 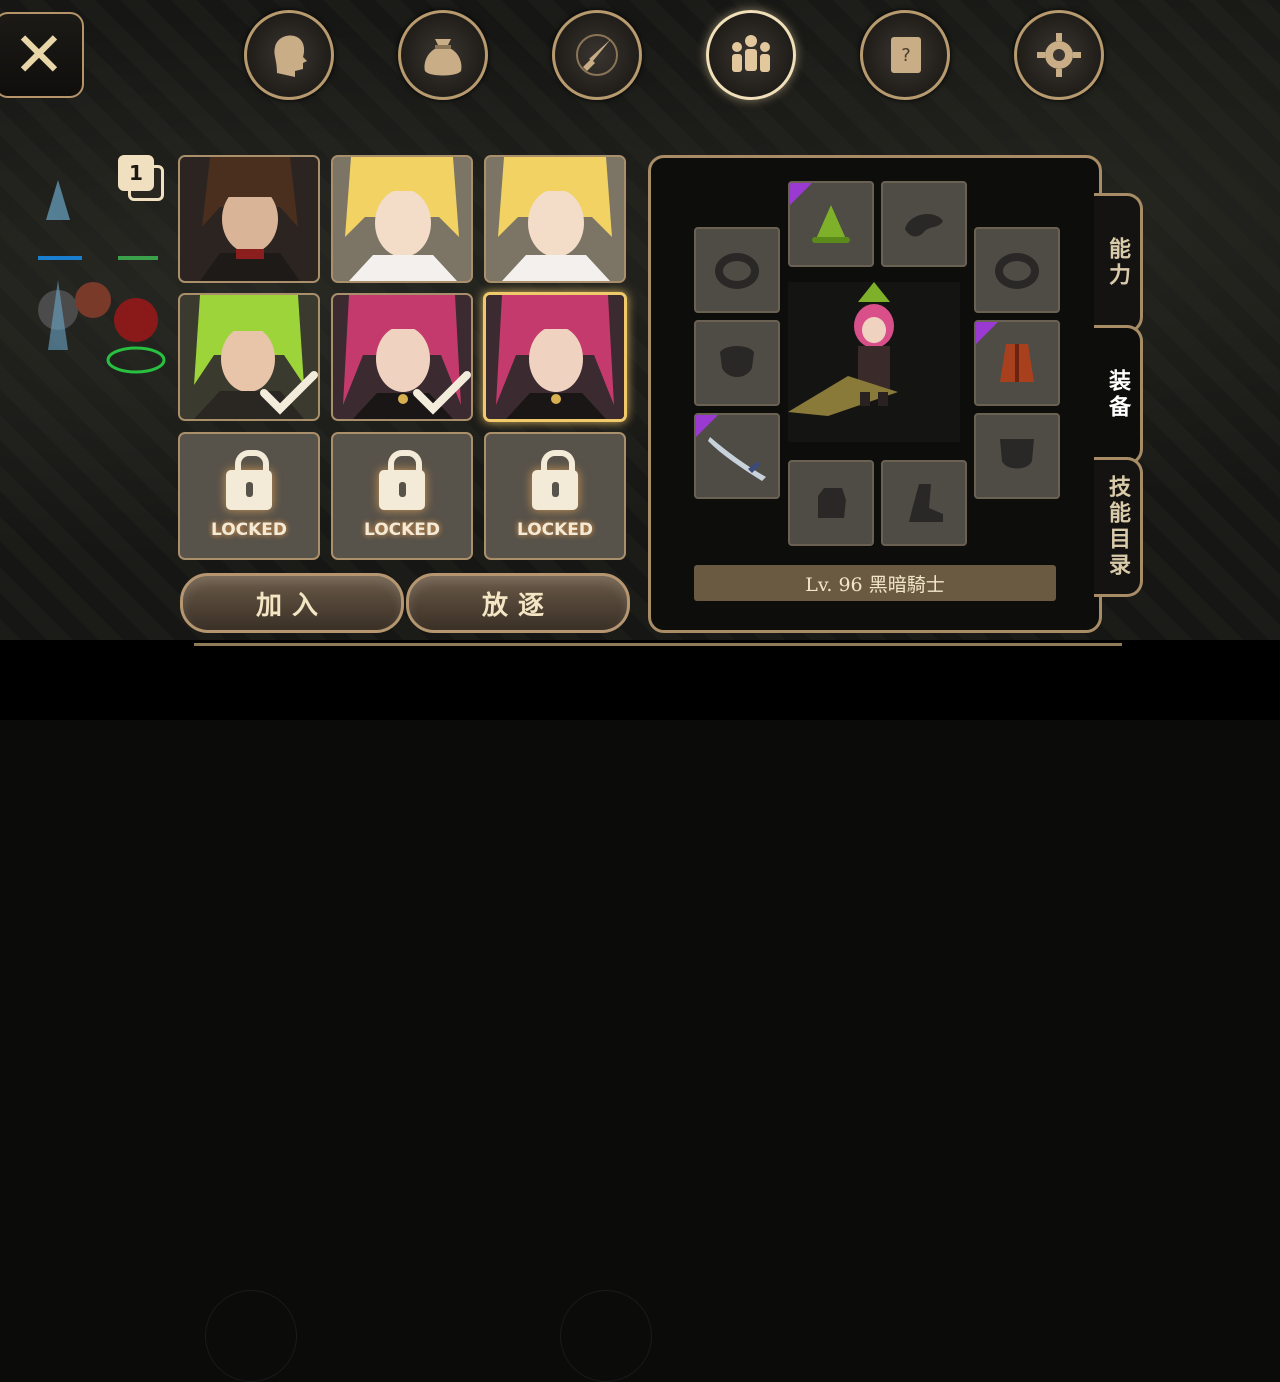 I want to click on join-button: 加入, so click(x=292, y=603).